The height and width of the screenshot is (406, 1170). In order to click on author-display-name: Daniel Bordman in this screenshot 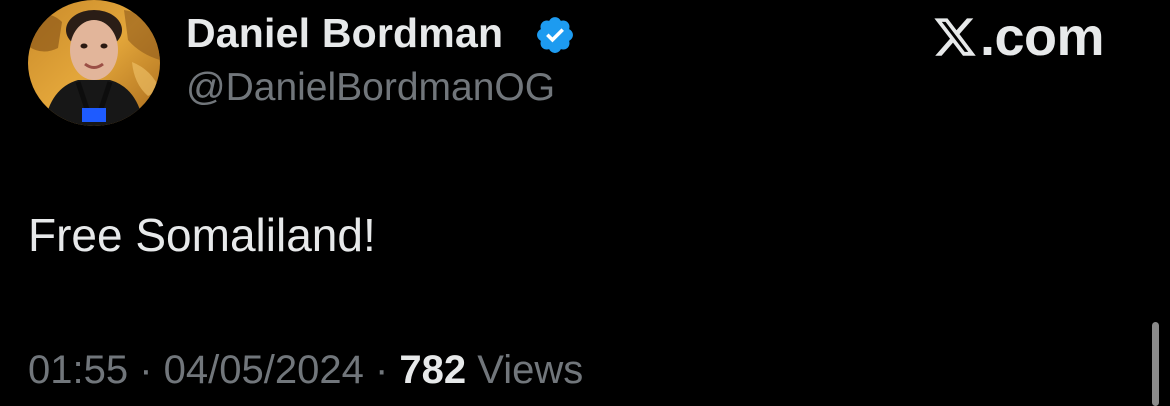, I will do `click(344, 33)`.